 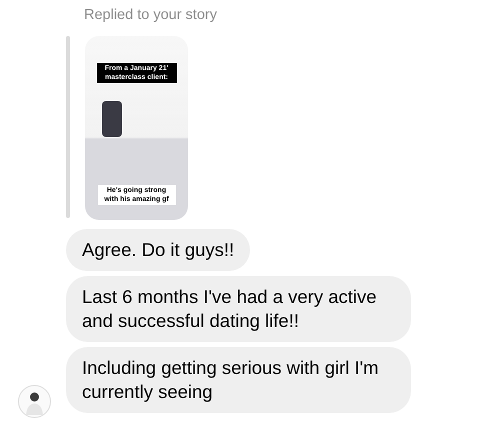 What do you see at coordinates (238, 380) in the screenshot?
I see `message-bubble: Including getting serious with girl I'm currently seeing` at bounding box center [238, 380].